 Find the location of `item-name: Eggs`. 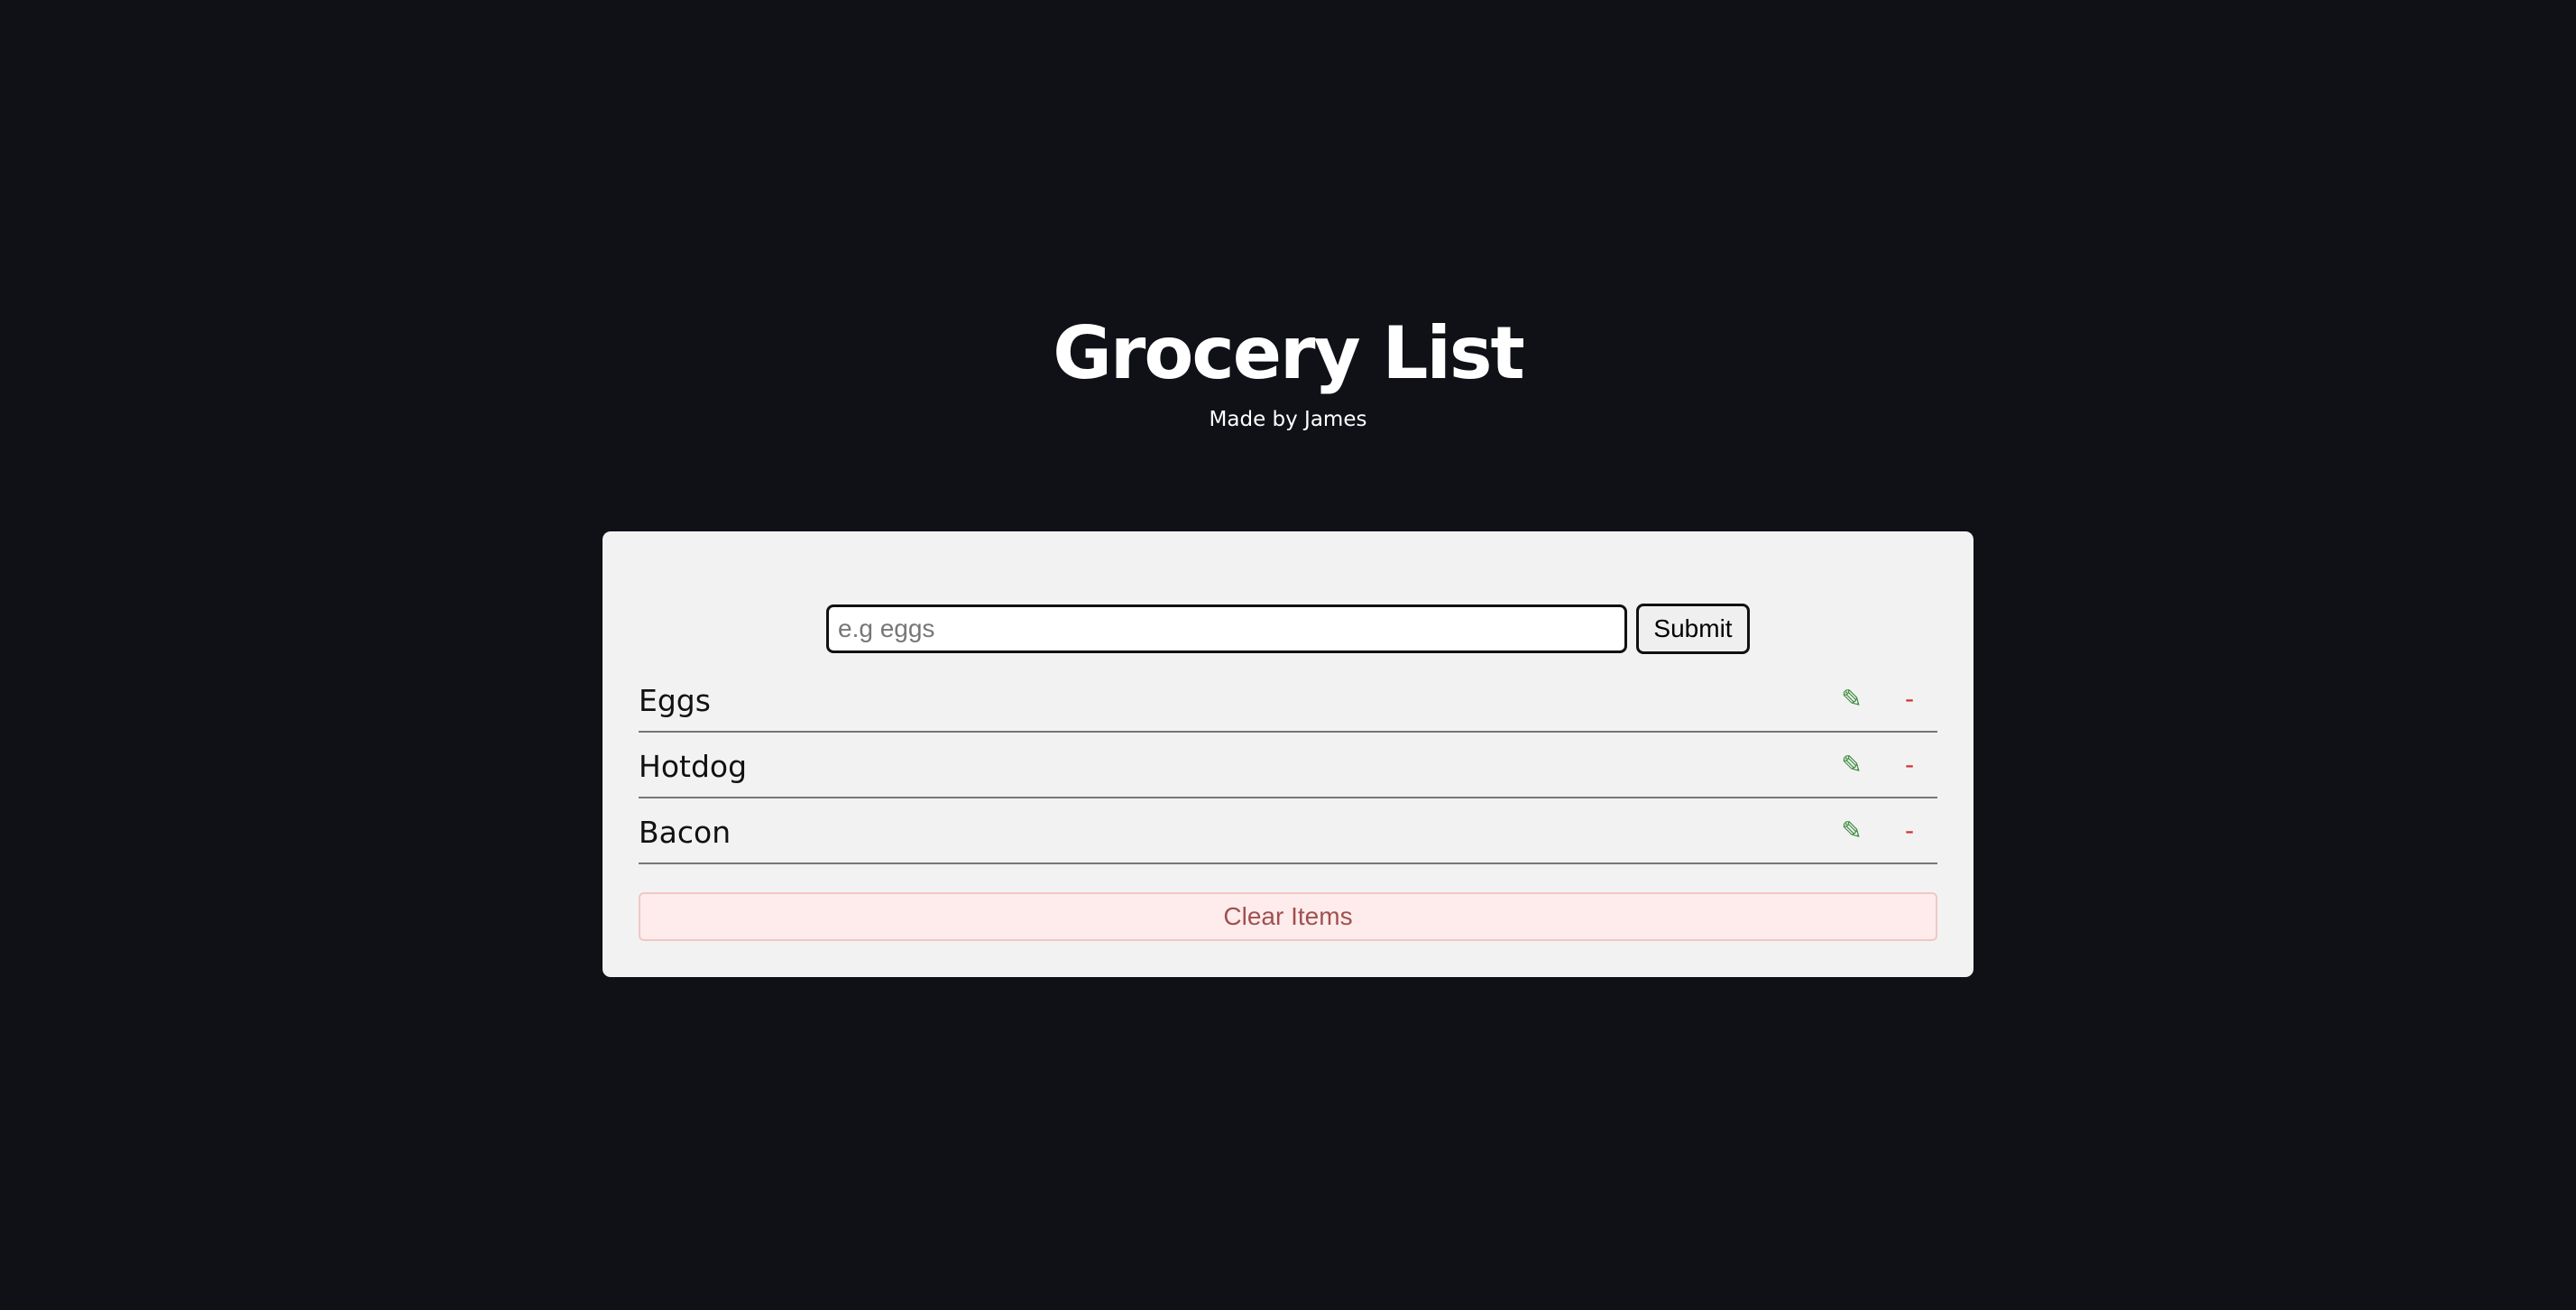

item-name: Eggs is located at coordinates (675, 700).